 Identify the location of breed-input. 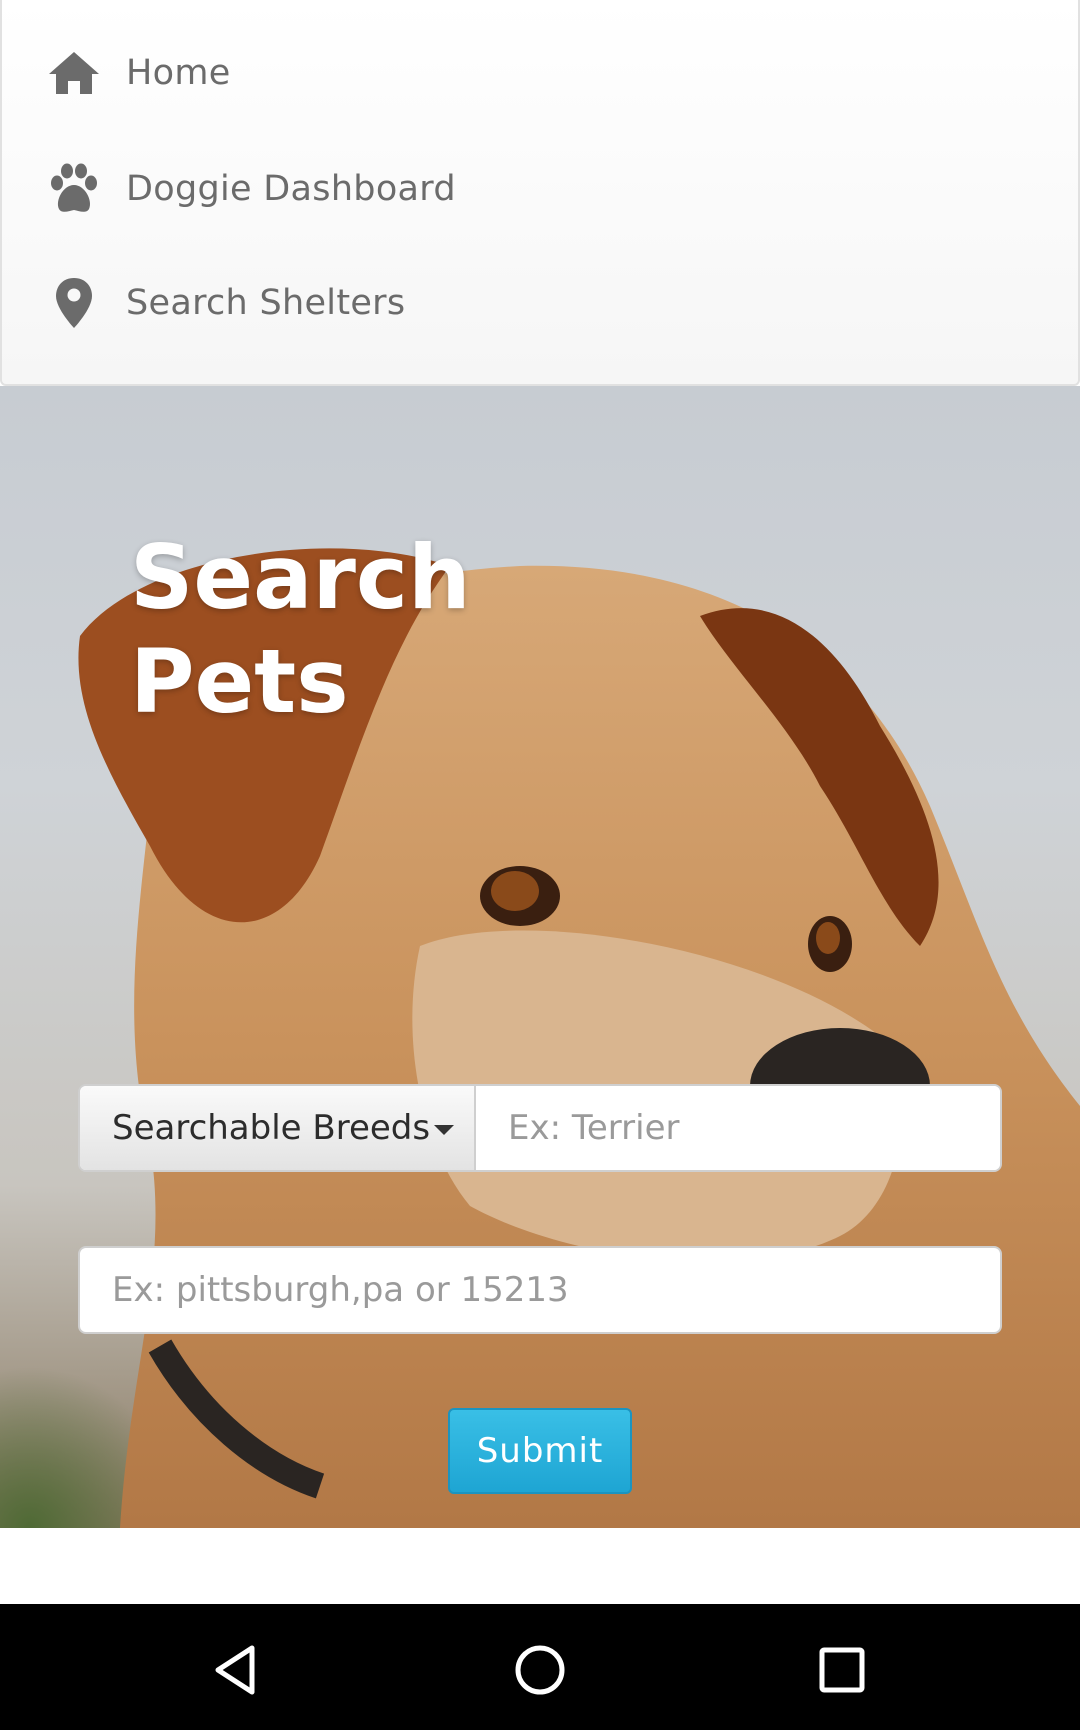
(738, 1128).